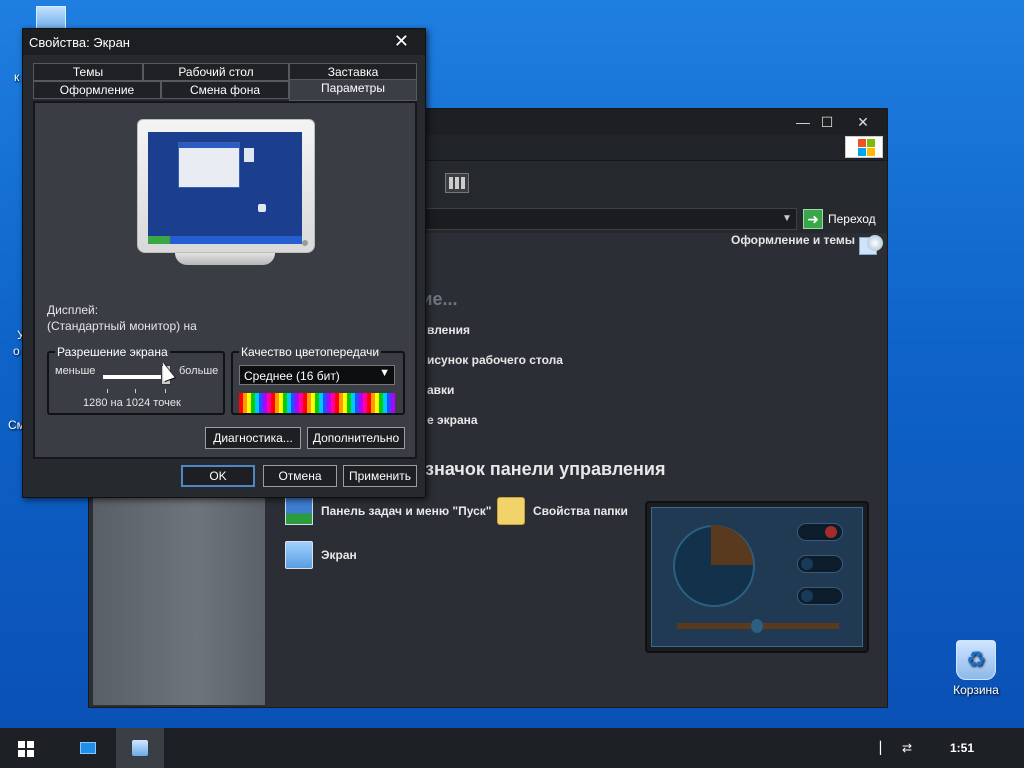 The width and height of the screenshot is (1024, 768). Describe the element at coordinates (962, 748) in the screenshot. I see `taskbar-clock: 1:51` at that location.